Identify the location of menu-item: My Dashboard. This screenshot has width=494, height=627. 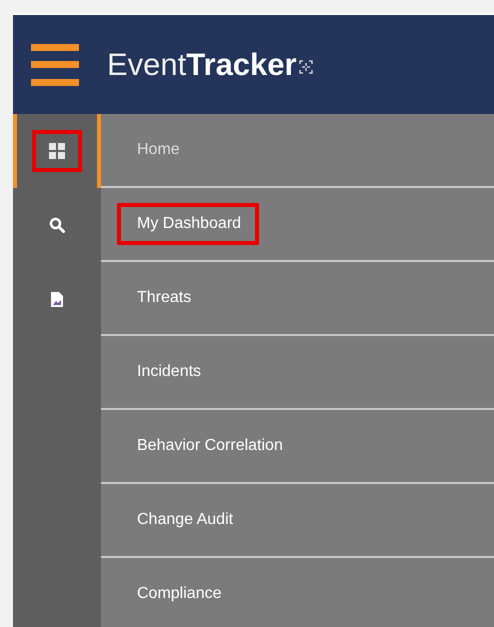
(188, 224).